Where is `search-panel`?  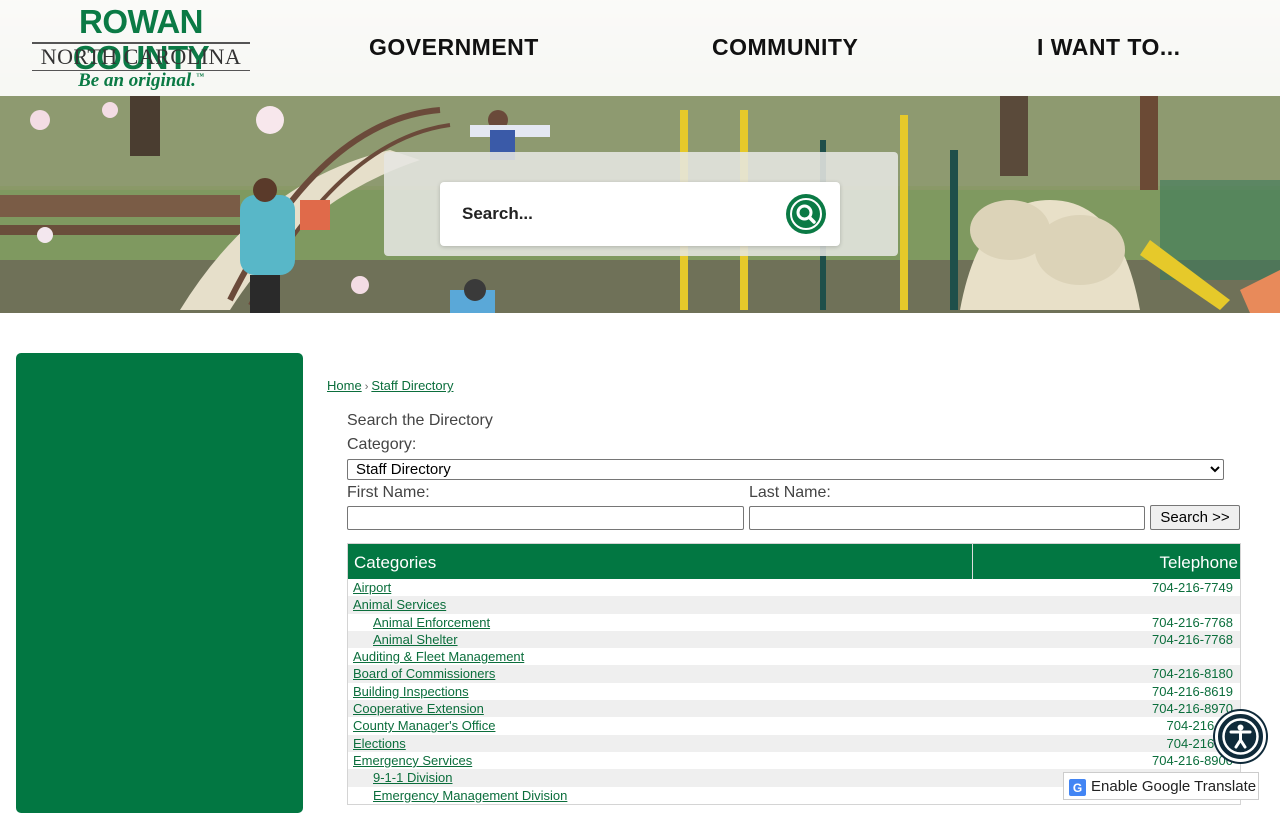 search-panel is located at coordinates (641, 204).